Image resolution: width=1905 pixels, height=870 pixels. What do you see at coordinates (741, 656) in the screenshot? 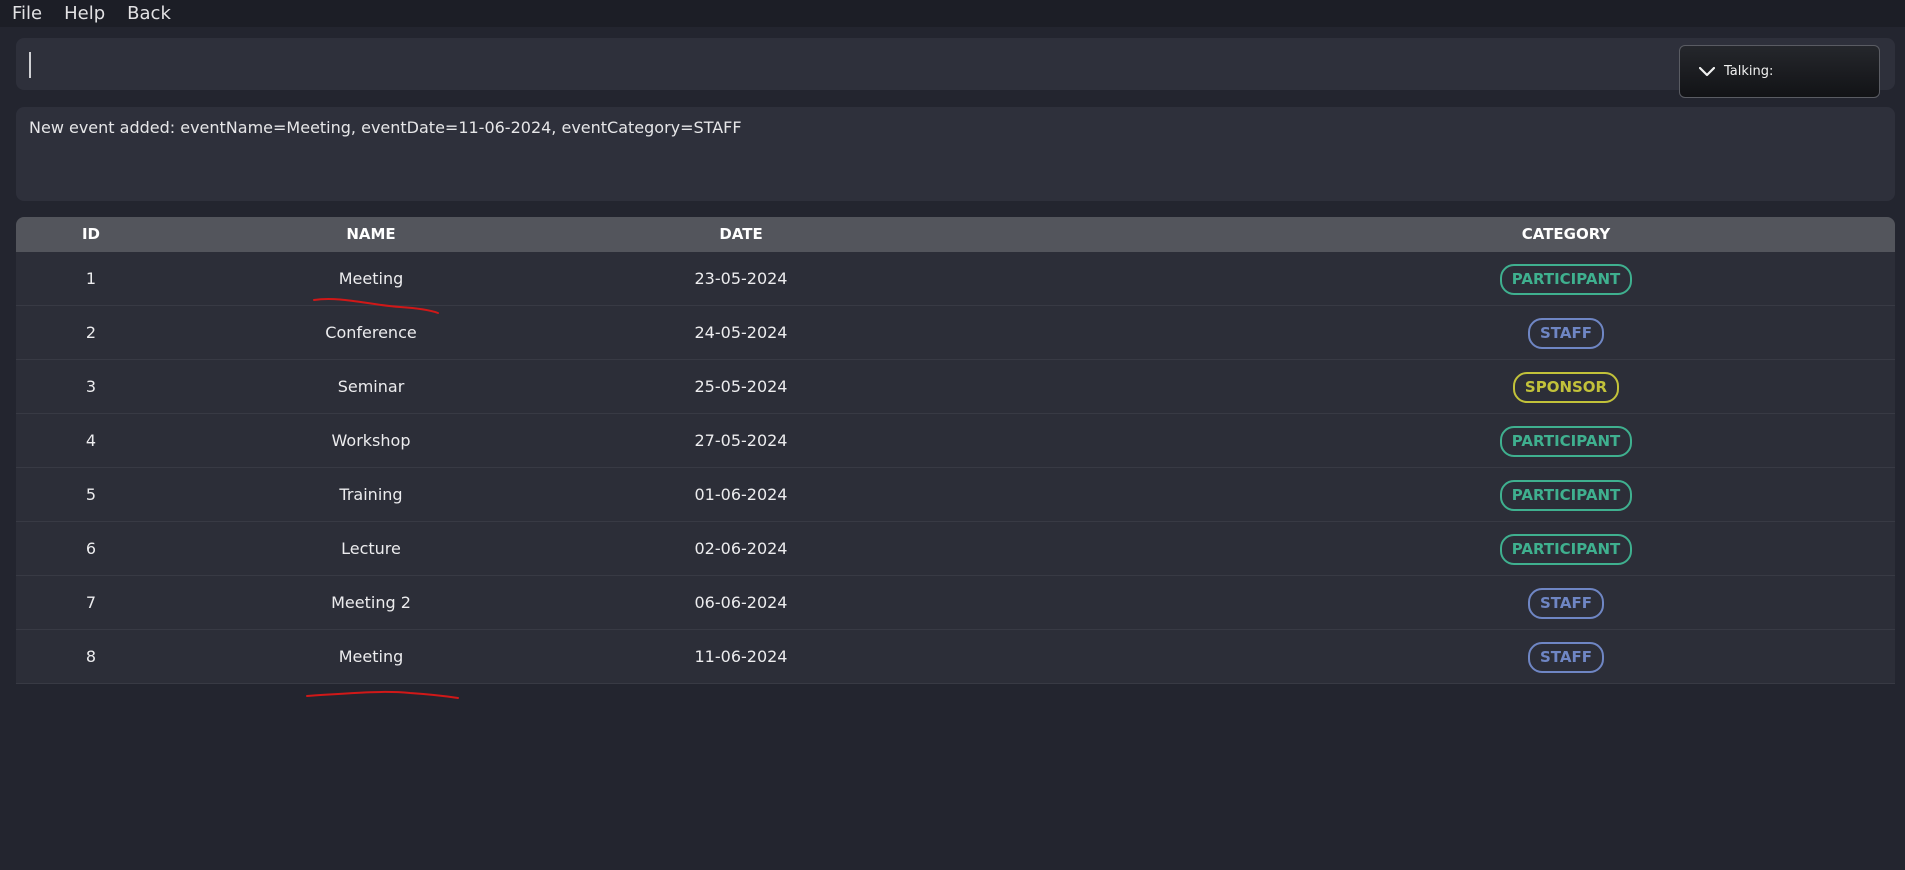
I see `cell-date: 11-06-2024` at bounding box center [741, 656].